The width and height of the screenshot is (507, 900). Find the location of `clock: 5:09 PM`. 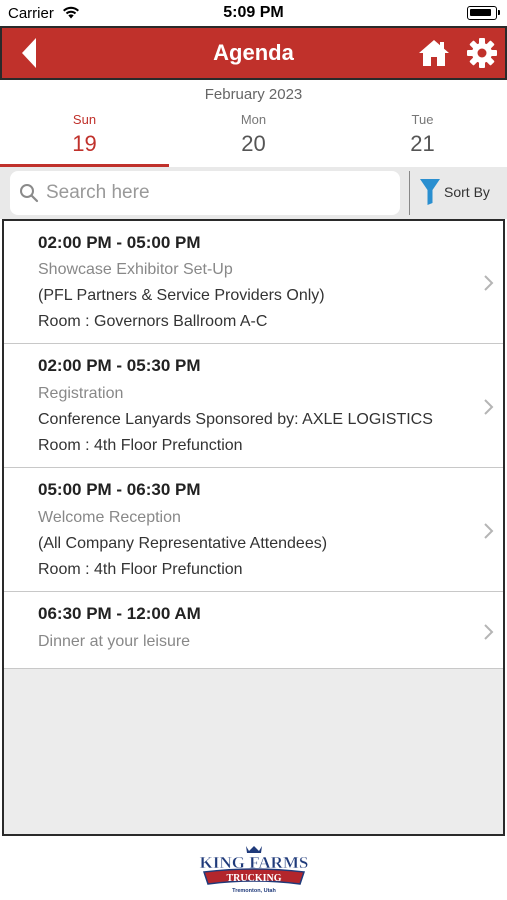

clock: 5:09 PM is located at coordinates (253, 12).